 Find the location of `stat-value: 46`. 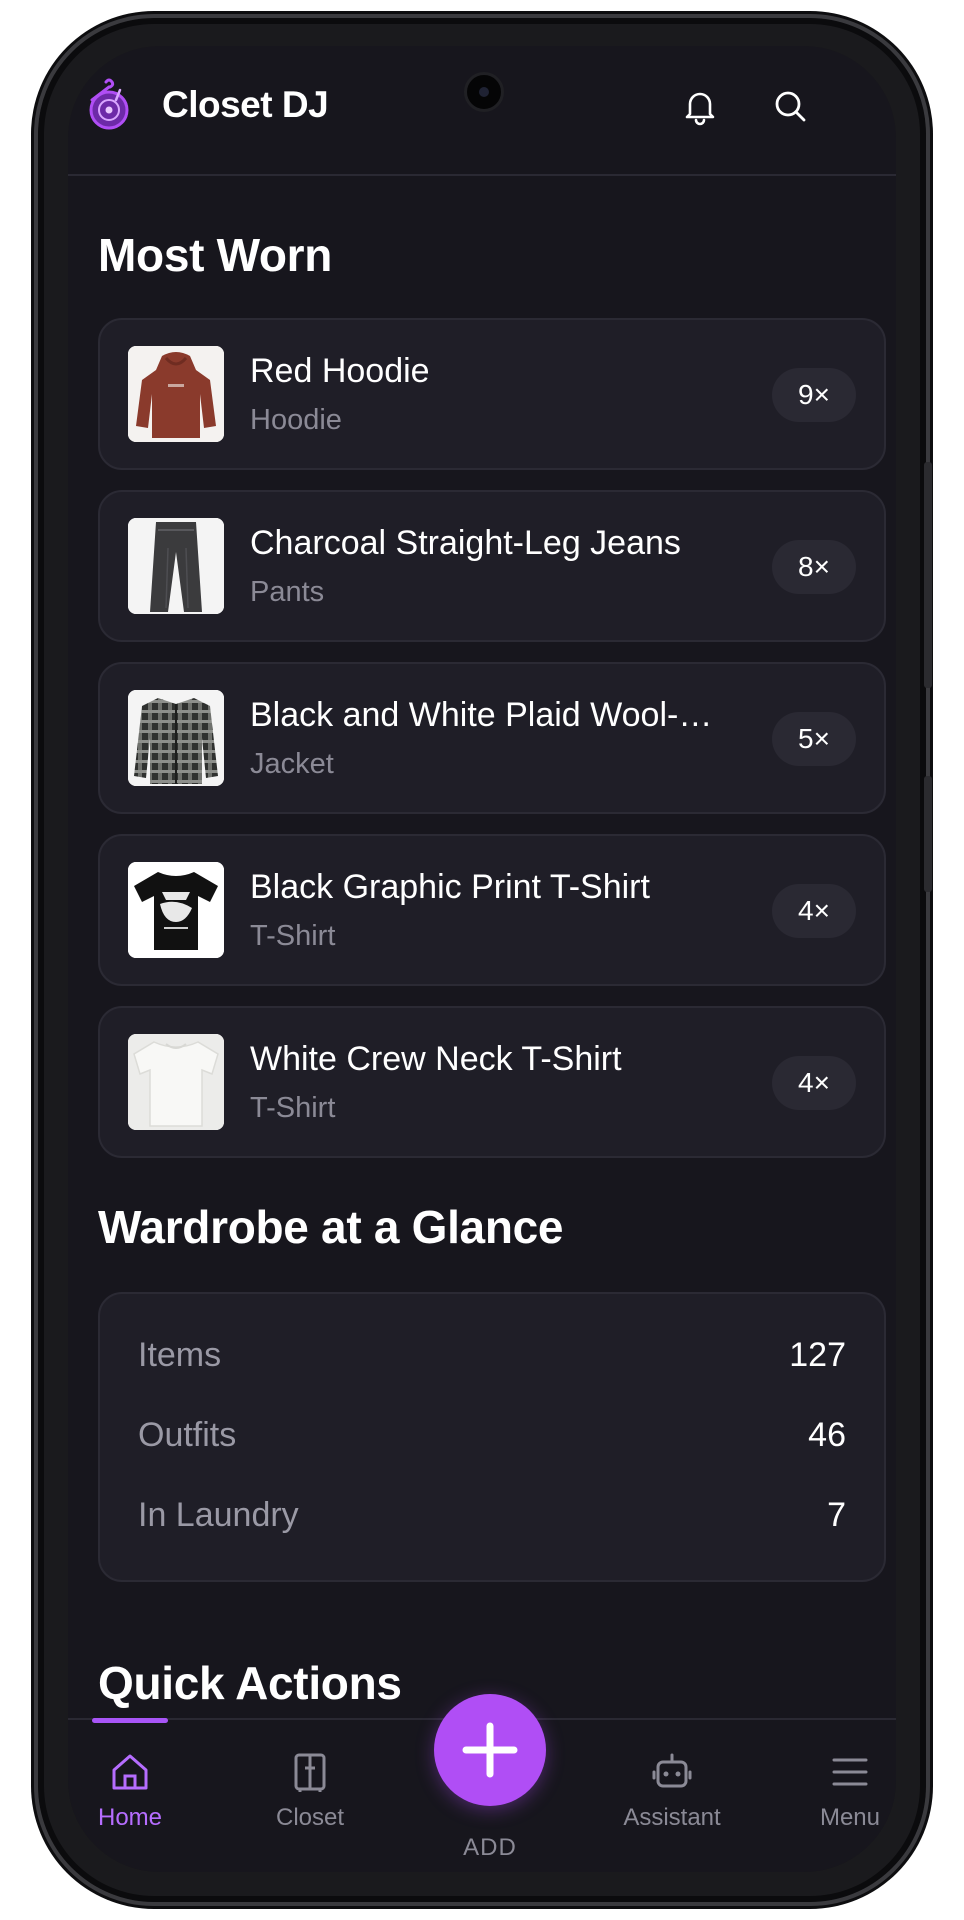

stat-value: 46 is located at coordinates (827, 1435).